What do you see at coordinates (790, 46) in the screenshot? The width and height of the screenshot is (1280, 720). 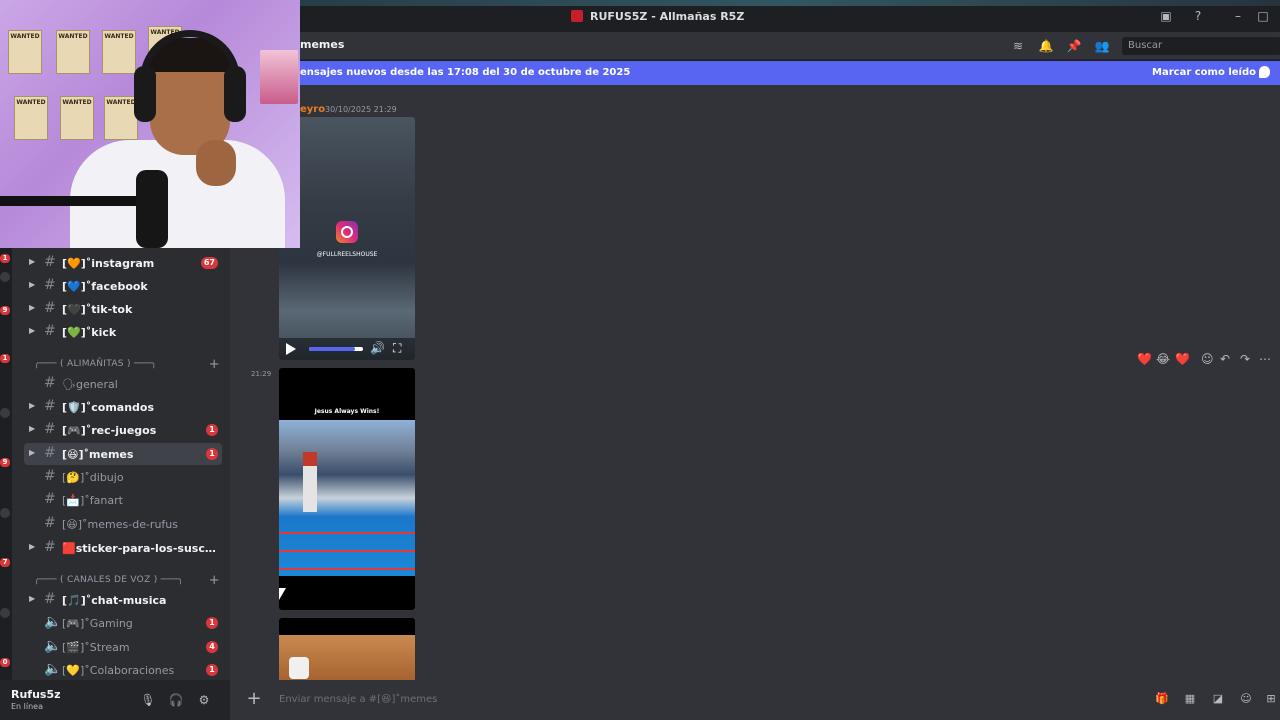 I see `channel-header: memes ≋ 🔔 📌 👥 Buscar` at bounding box center [790, 46].